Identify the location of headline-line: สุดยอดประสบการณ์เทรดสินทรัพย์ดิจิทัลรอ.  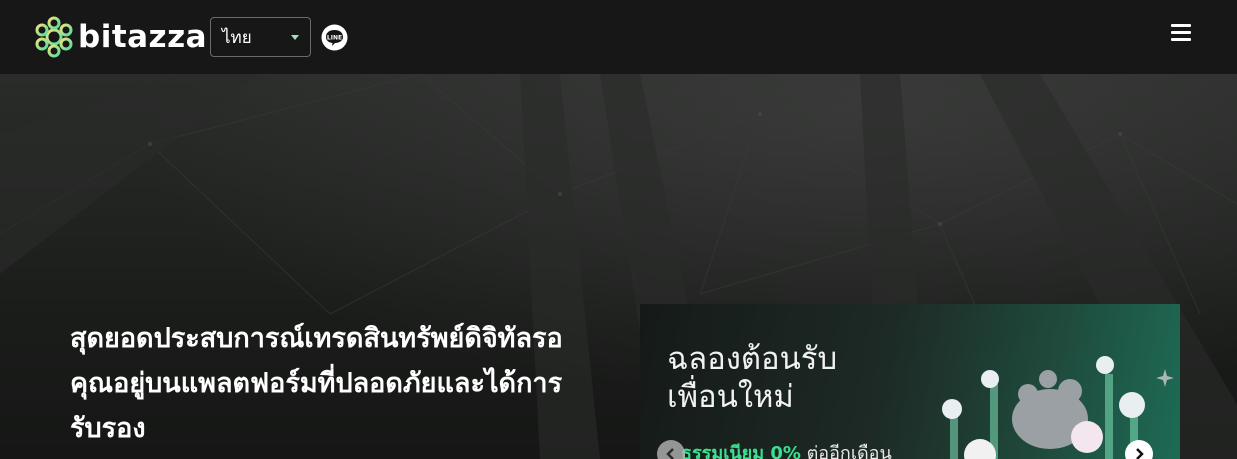
(316, 338).